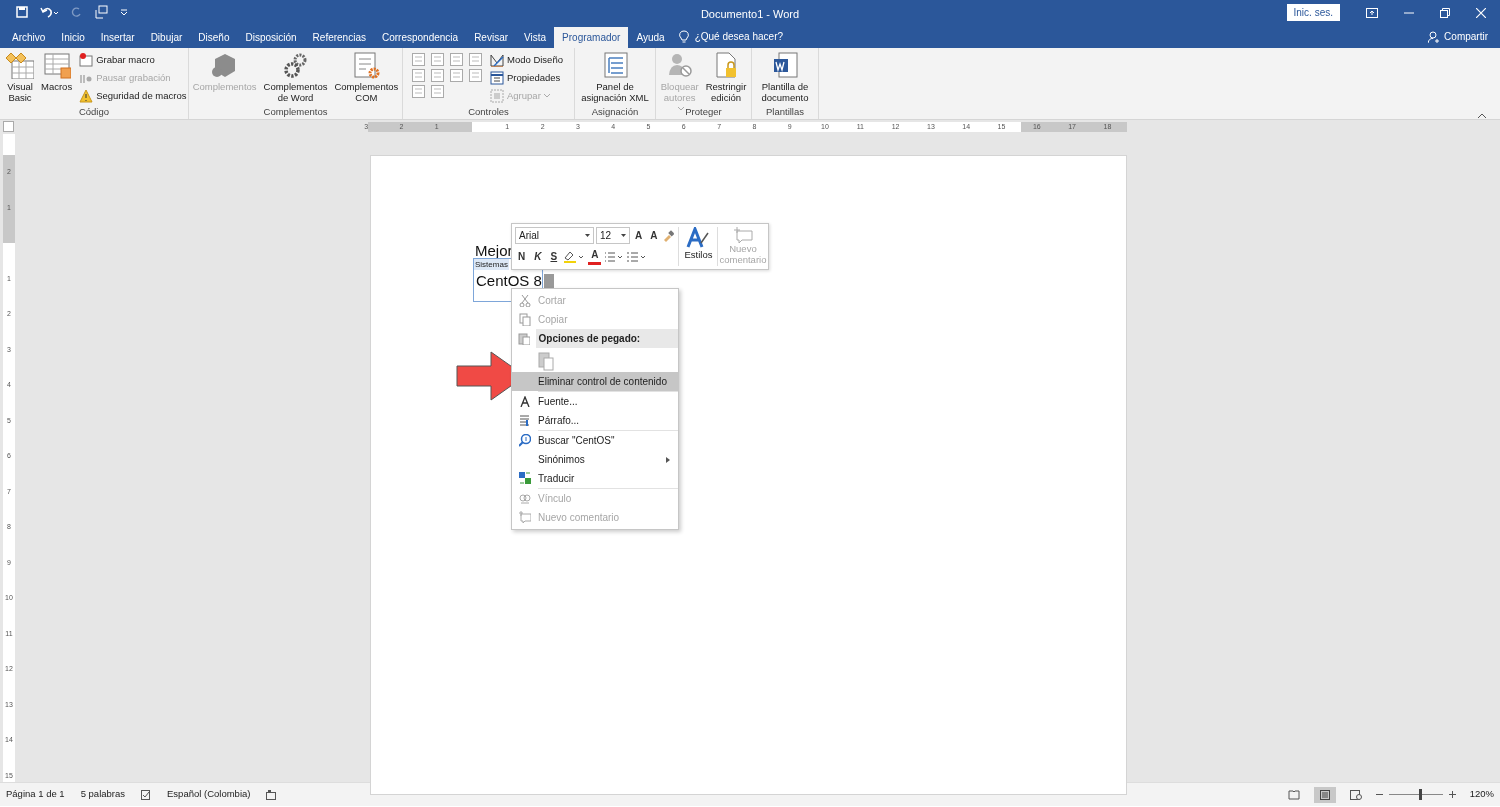  Describe the element at coordinates (1481, 794) in the screenshot. I see `zoom-level: 120%` at that location.